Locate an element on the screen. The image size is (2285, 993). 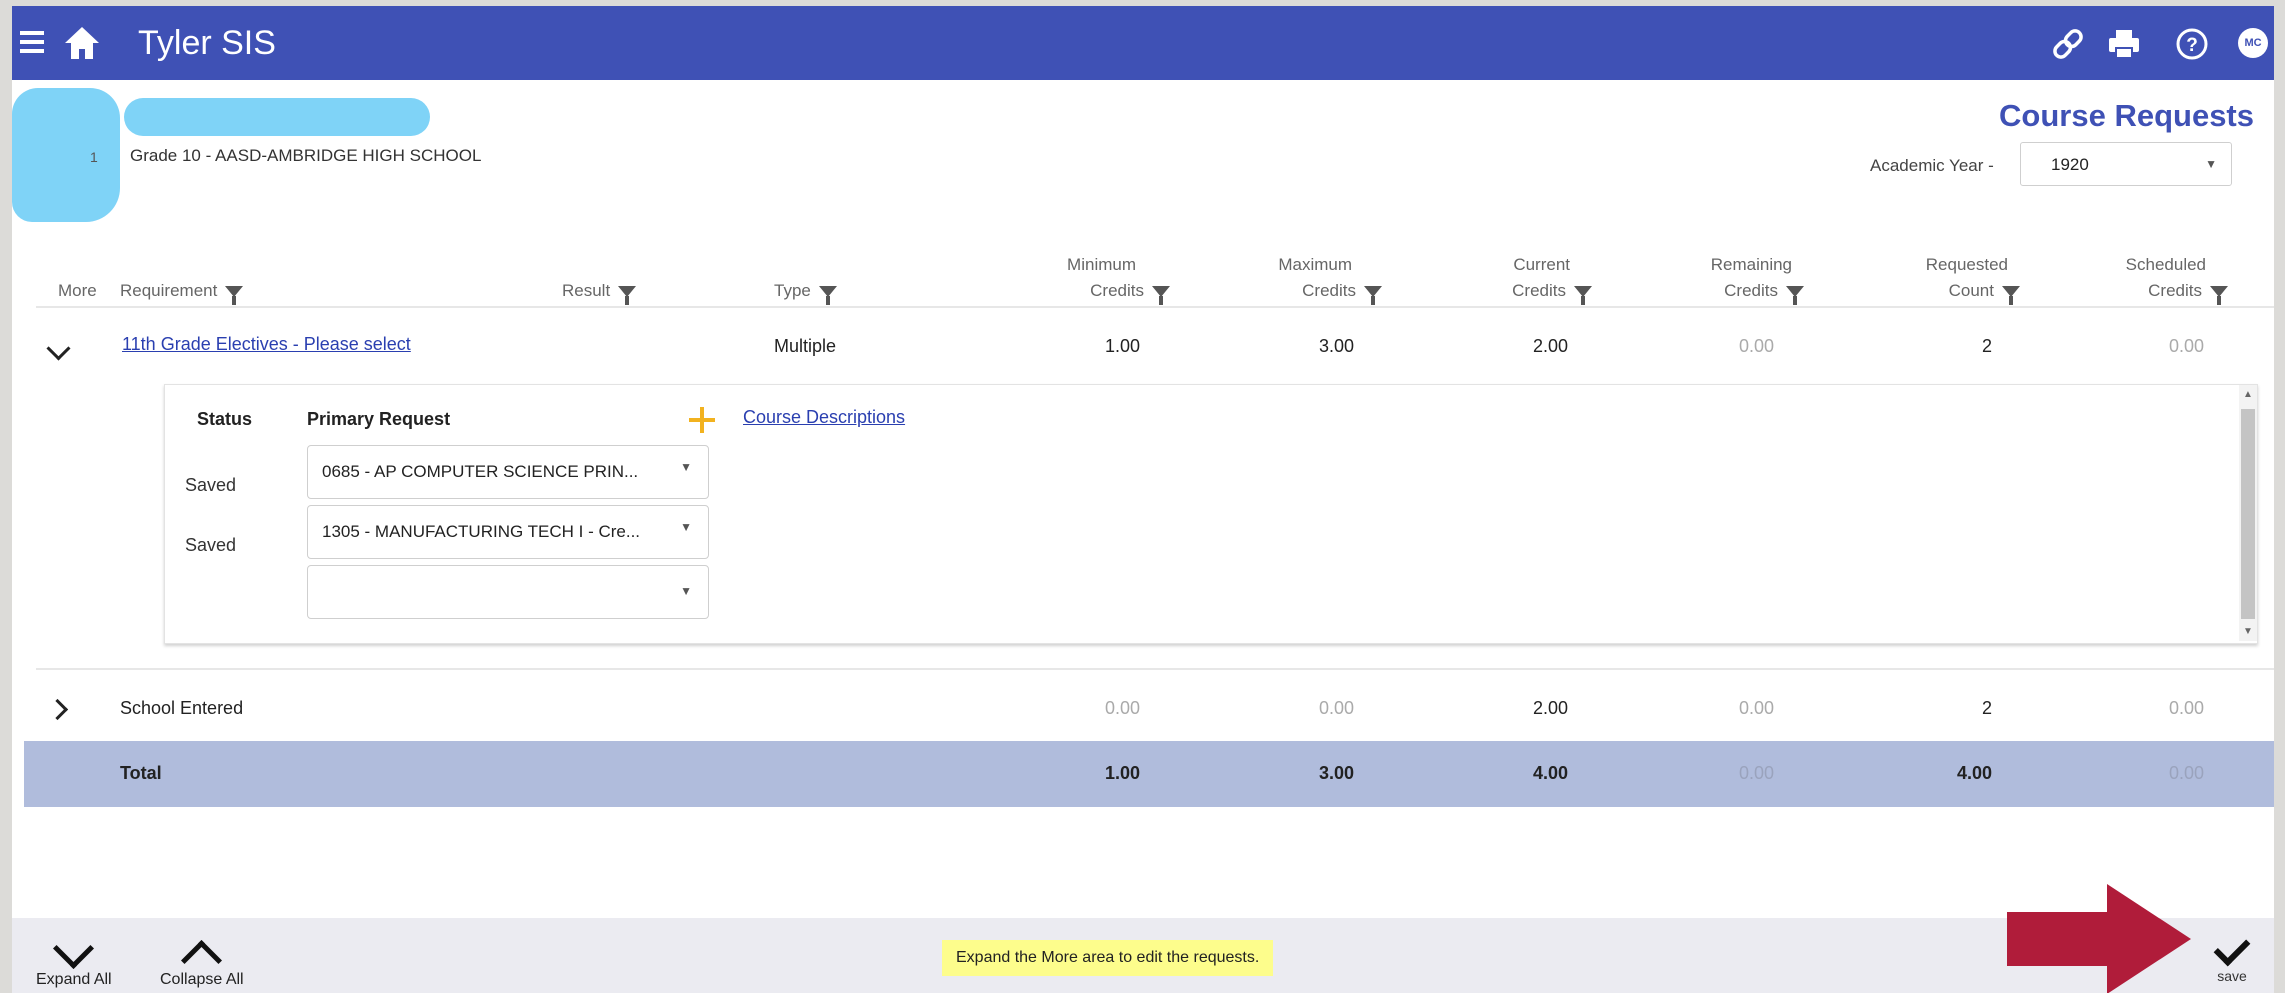
request-select-empty: ▼ is located at coordinates (508, 592).